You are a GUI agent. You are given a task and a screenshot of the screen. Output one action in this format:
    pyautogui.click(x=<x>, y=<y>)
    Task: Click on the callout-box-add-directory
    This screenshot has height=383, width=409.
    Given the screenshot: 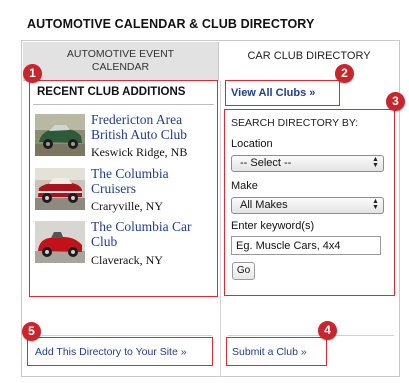 What is the action you would take?
    pyautogui.click(x=120, y=351)
    